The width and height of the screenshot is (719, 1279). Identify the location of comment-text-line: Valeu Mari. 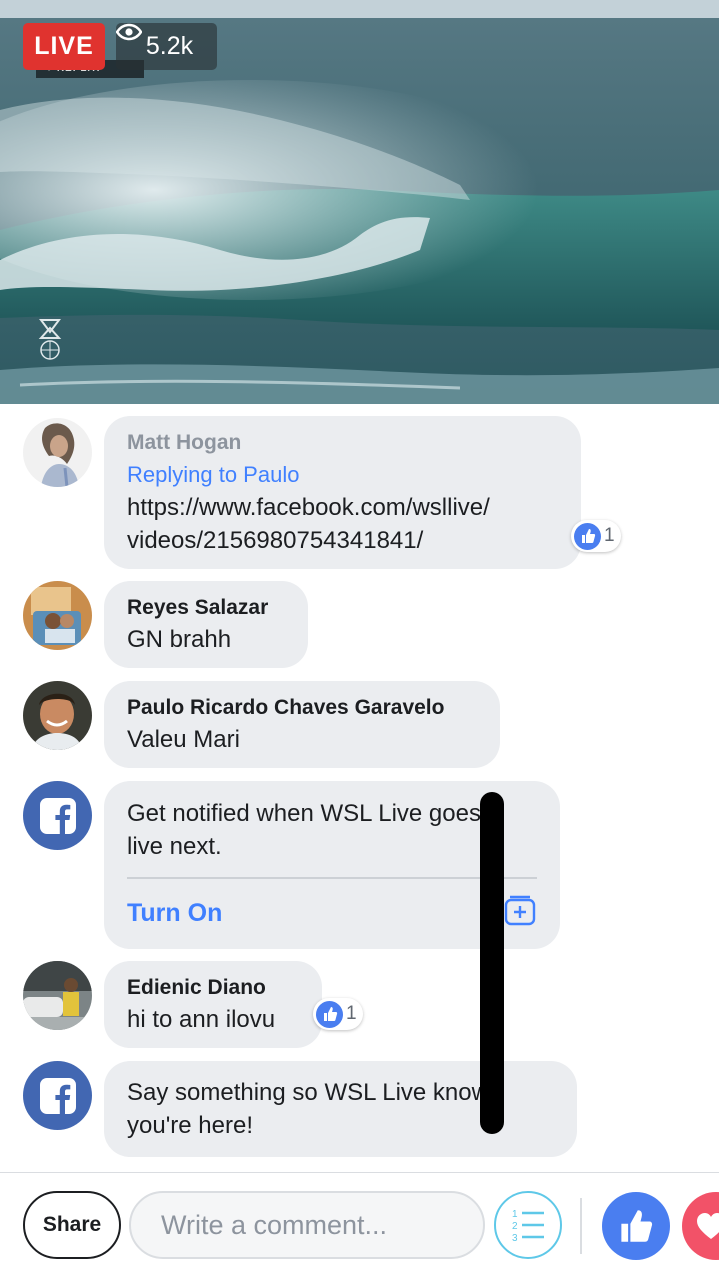
(302, 739).